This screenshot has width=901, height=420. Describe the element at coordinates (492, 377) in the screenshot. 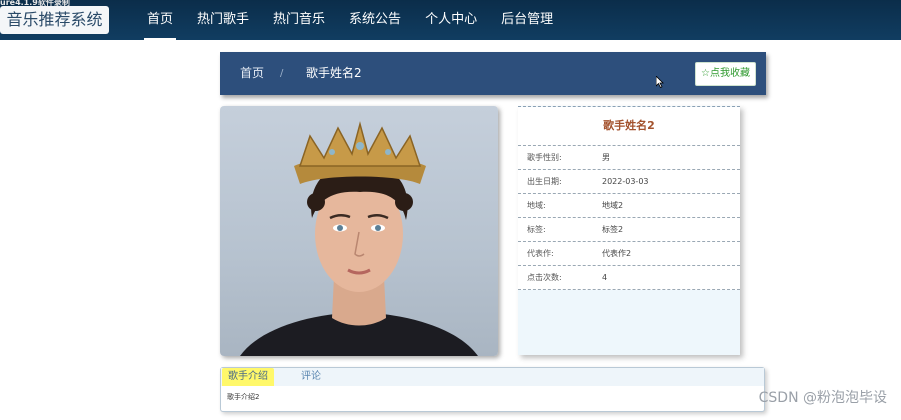

I see `tab-strip: 歌手介绍 评论` at that location.